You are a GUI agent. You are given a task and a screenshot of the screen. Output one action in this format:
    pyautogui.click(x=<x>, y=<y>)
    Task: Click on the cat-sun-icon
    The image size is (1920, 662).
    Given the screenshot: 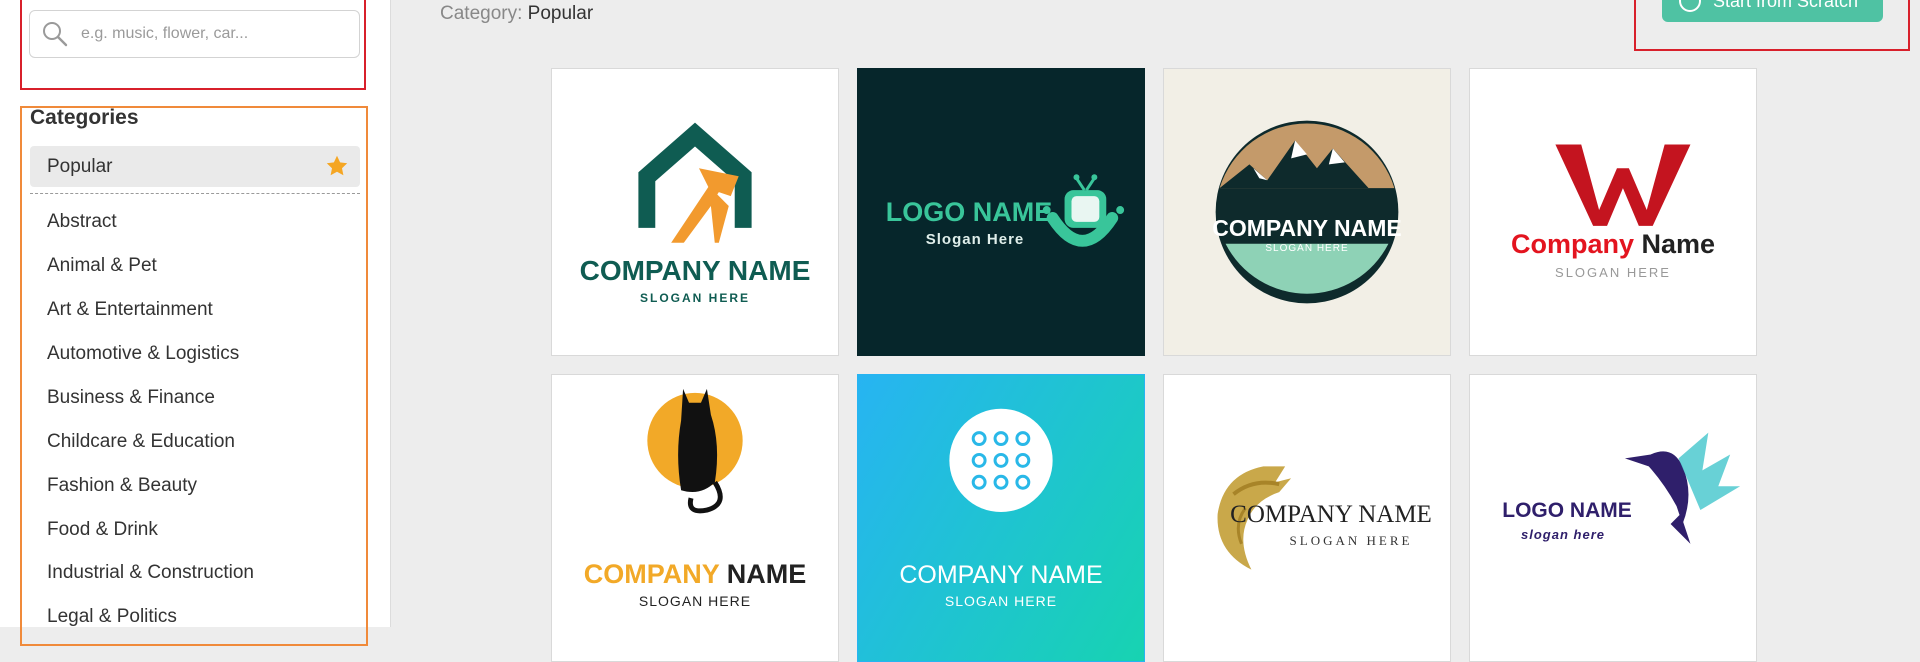 What is the action you would take?
    pyautogui.click(x=695, y=451)
    